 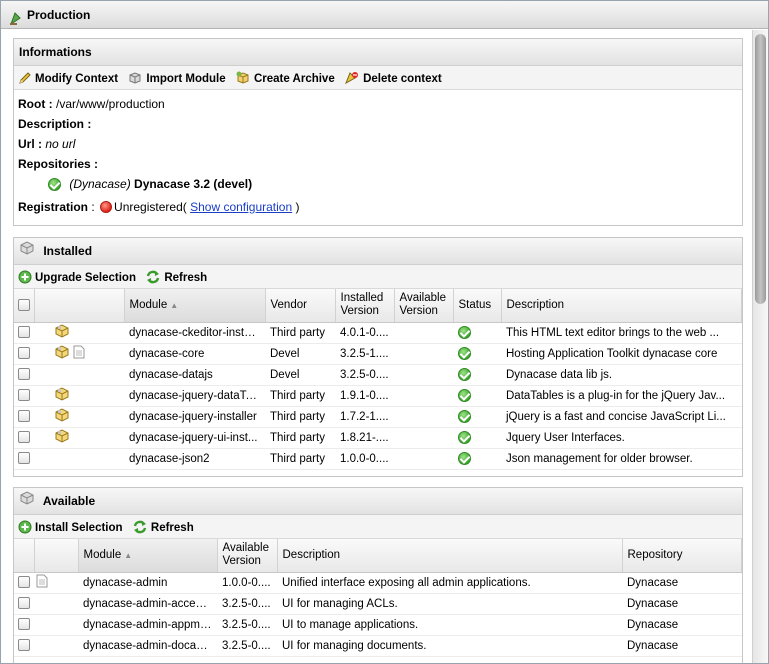 What do you see at coordinates (449, 625) in the screenshot?
I see `module-description: UI to manage applications.` at bounding box center [449, 625].